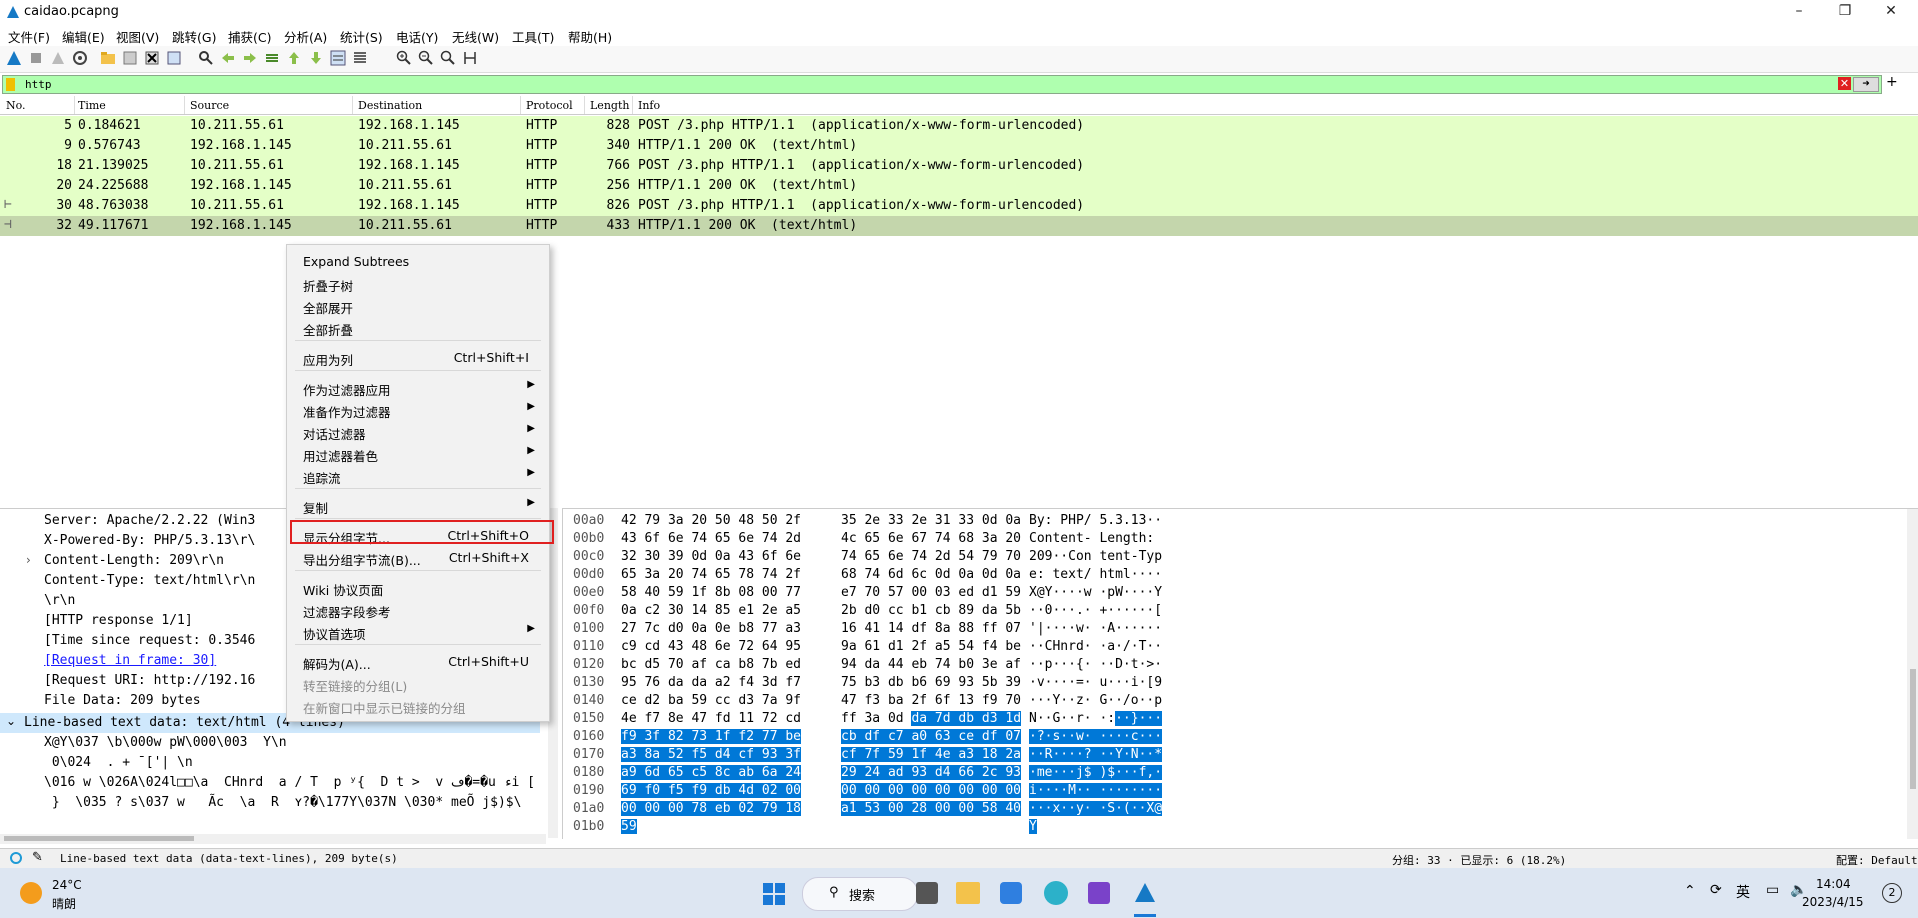 The height and width of the screenshot is (918, 1918). Describe the element at coordinates (1095, 628) in the screenshot. I see `hex-ascii: '|····w· ·A······` at that location.